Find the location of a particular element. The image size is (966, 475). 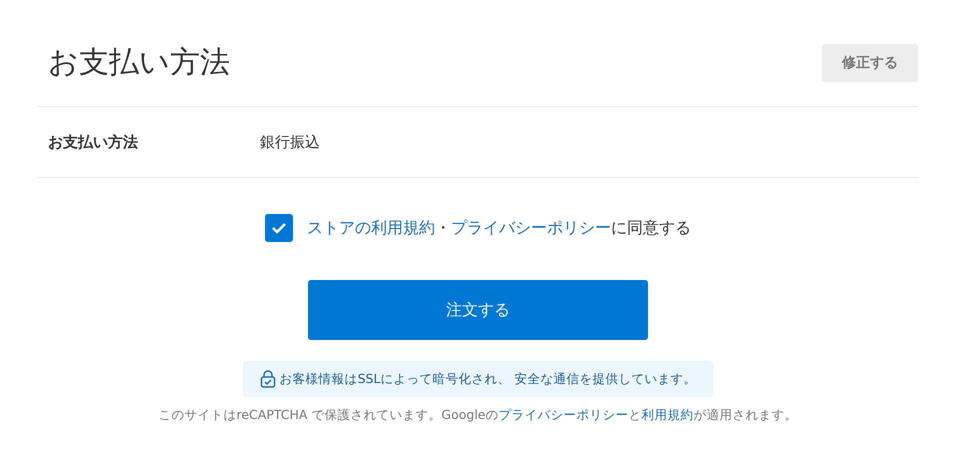

row-label: お支払い方法 is located at coordinates (93, 142).